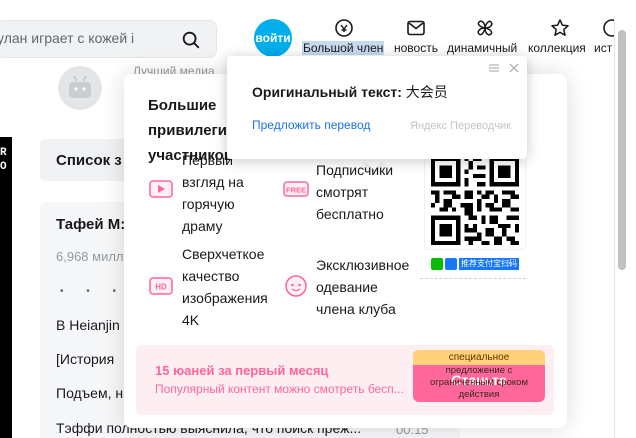  What do you see at coordinates (473, 278) in the screenshot?
I see `divider` at bounding box center [473, 278].